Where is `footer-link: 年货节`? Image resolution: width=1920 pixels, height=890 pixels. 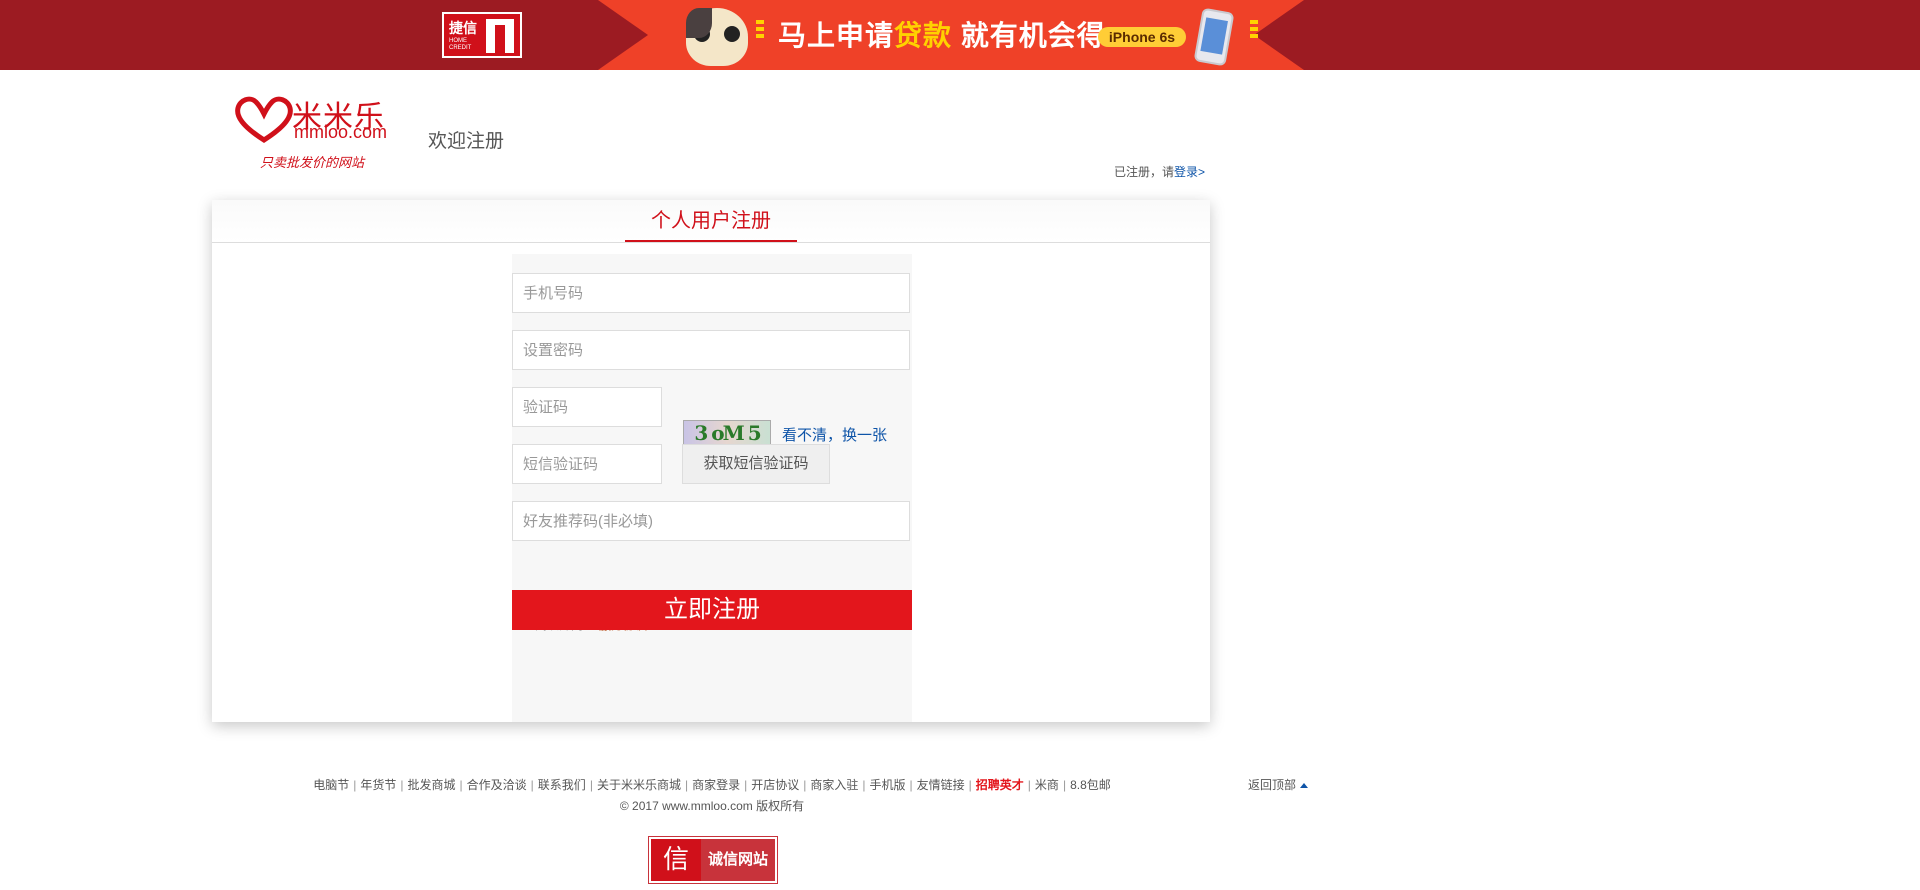
footer-link: 年货节 is located at coordinates (378, 785).